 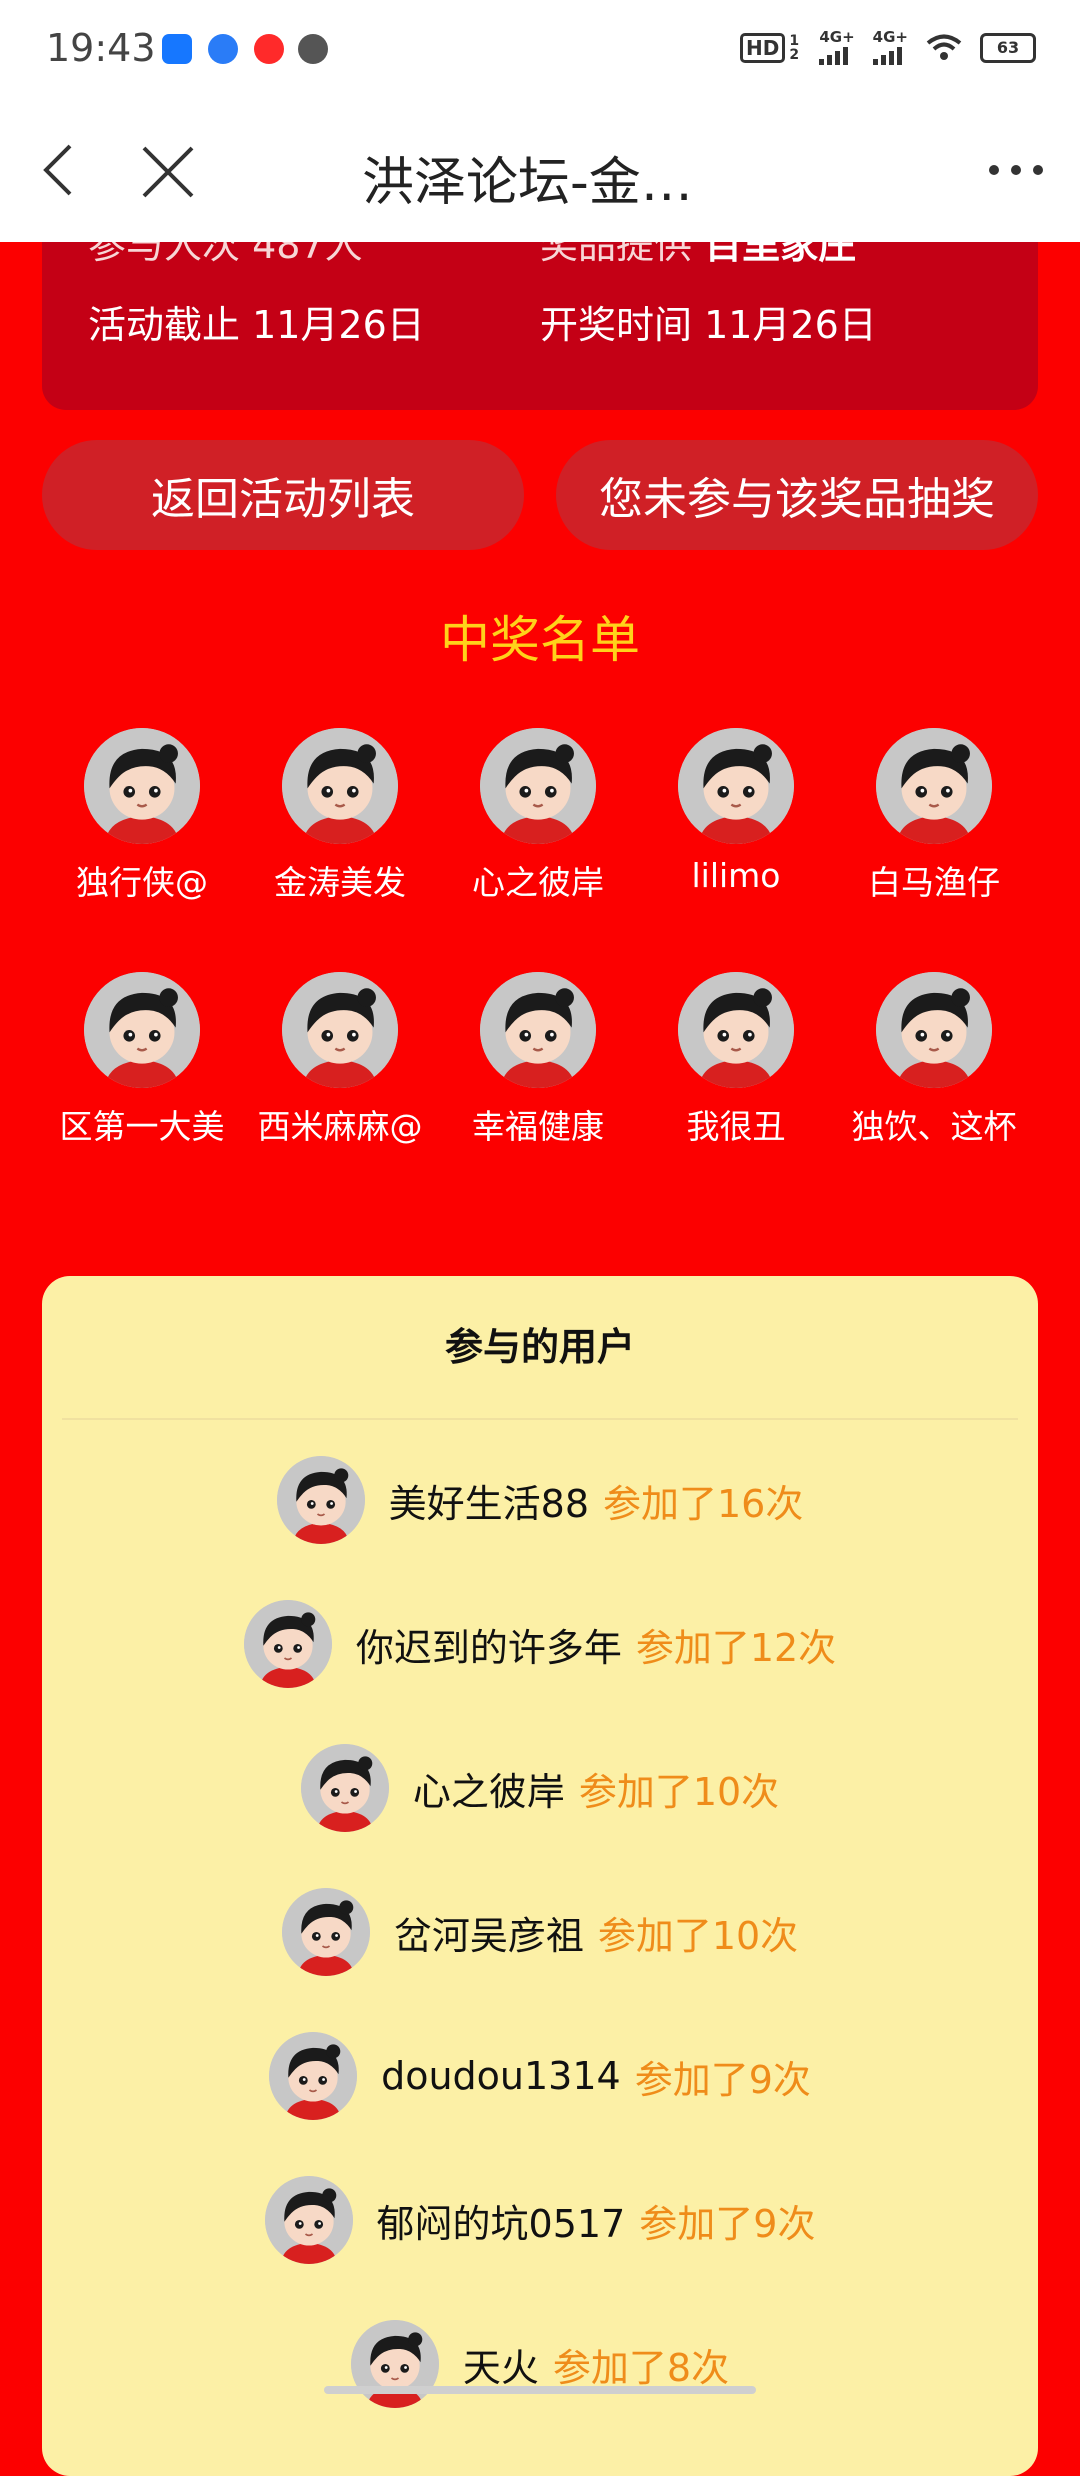 What do you see at coordinates (736, 1126) in the screenshot?
I see `winner-name: 我很丑` at bounding box center [736, 1126].